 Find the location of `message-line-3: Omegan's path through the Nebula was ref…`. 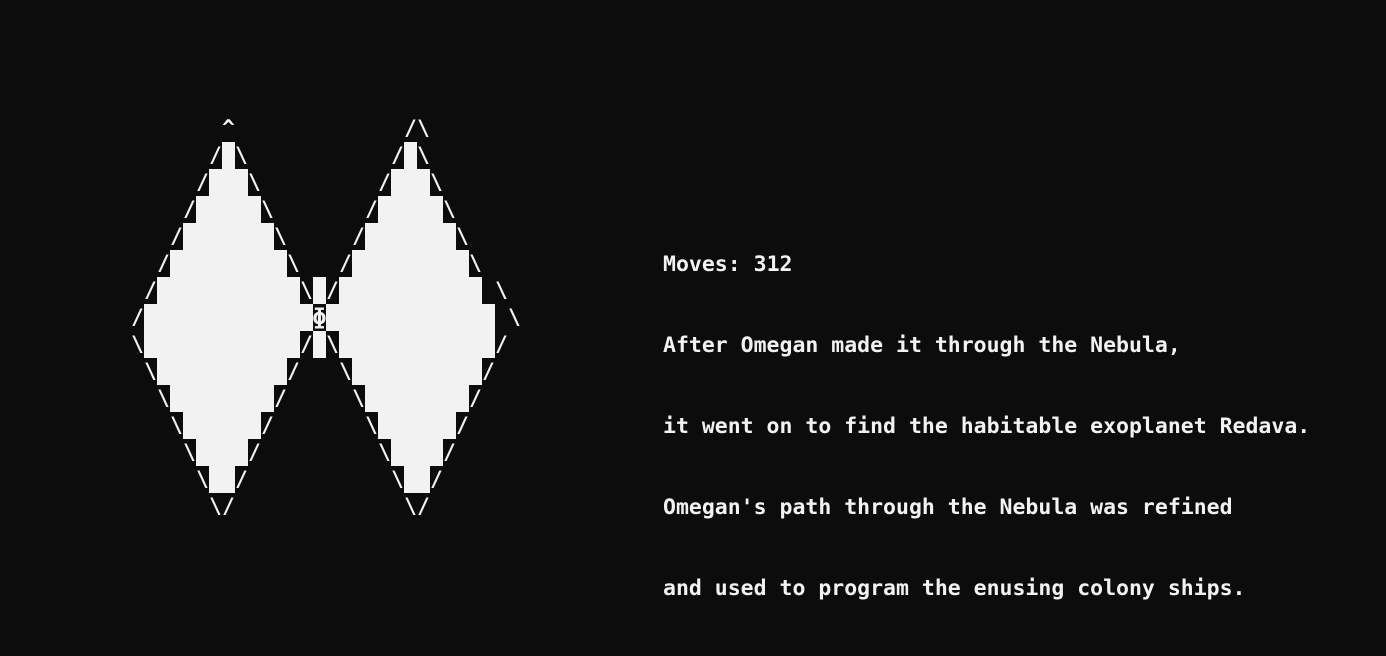

message-line-3: Omegan's path through the Nebula was ref… is located at coordinates (948, 507).